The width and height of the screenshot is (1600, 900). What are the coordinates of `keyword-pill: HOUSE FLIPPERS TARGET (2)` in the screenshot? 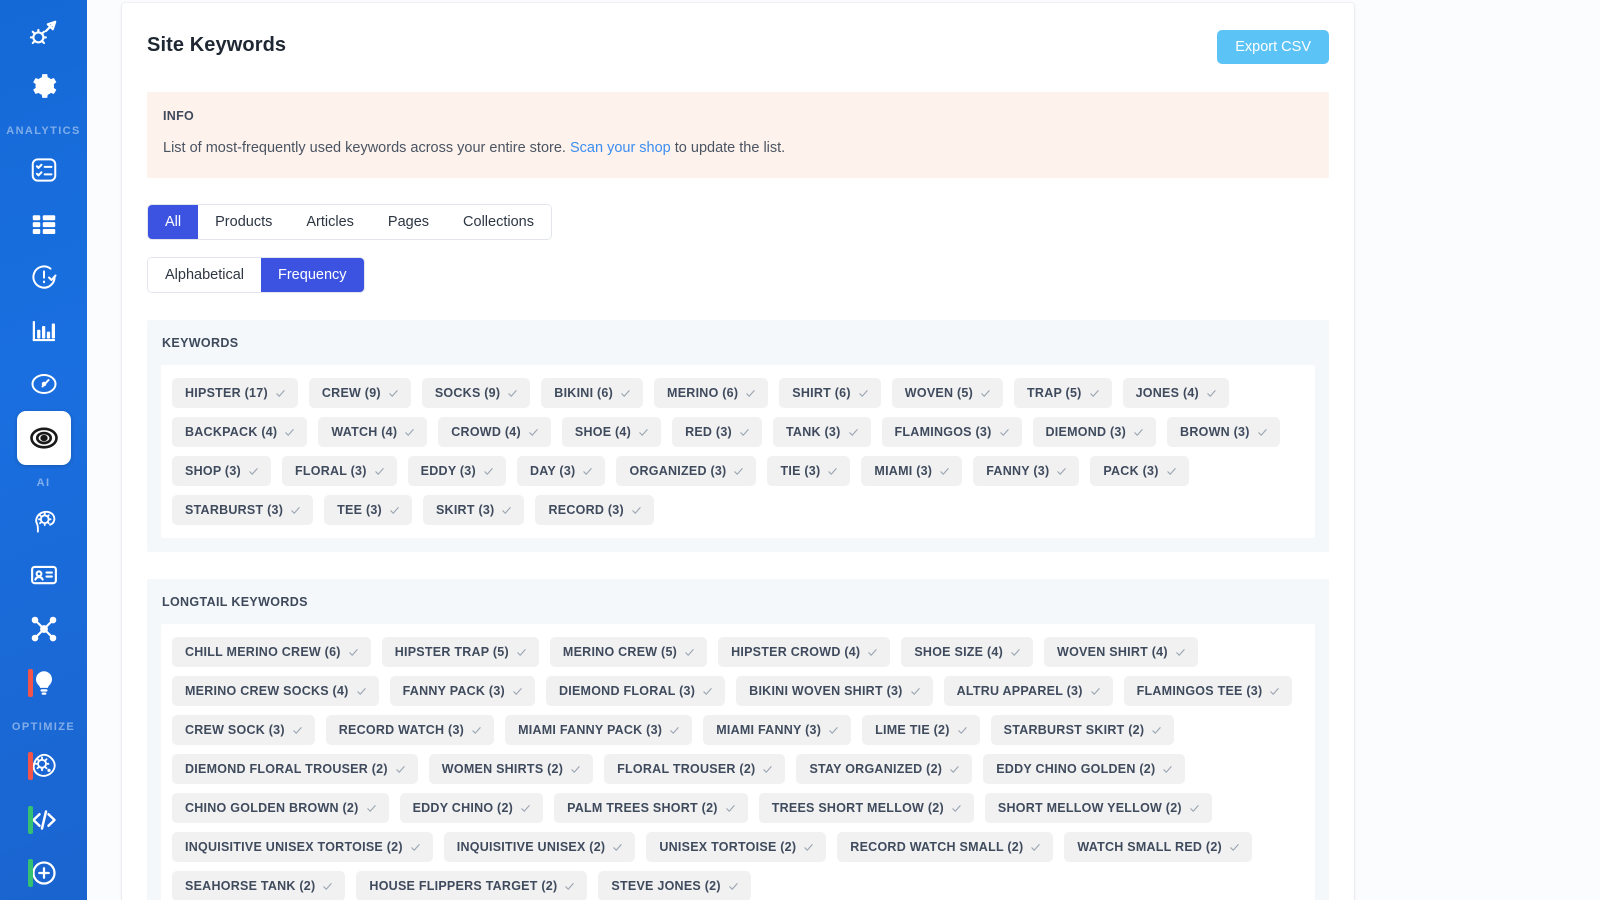 It's located at (472, 885).